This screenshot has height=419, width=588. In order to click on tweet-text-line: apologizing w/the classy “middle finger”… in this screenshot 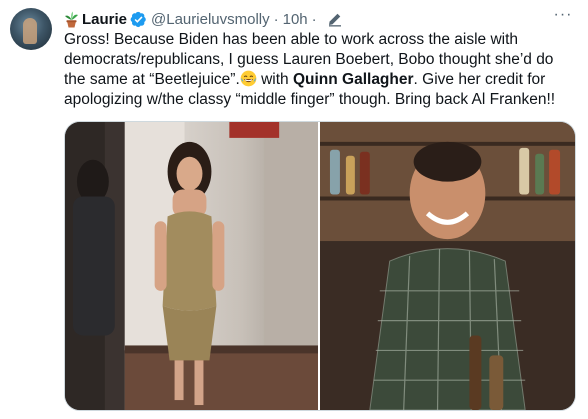, I will do `click(310, 99)`.